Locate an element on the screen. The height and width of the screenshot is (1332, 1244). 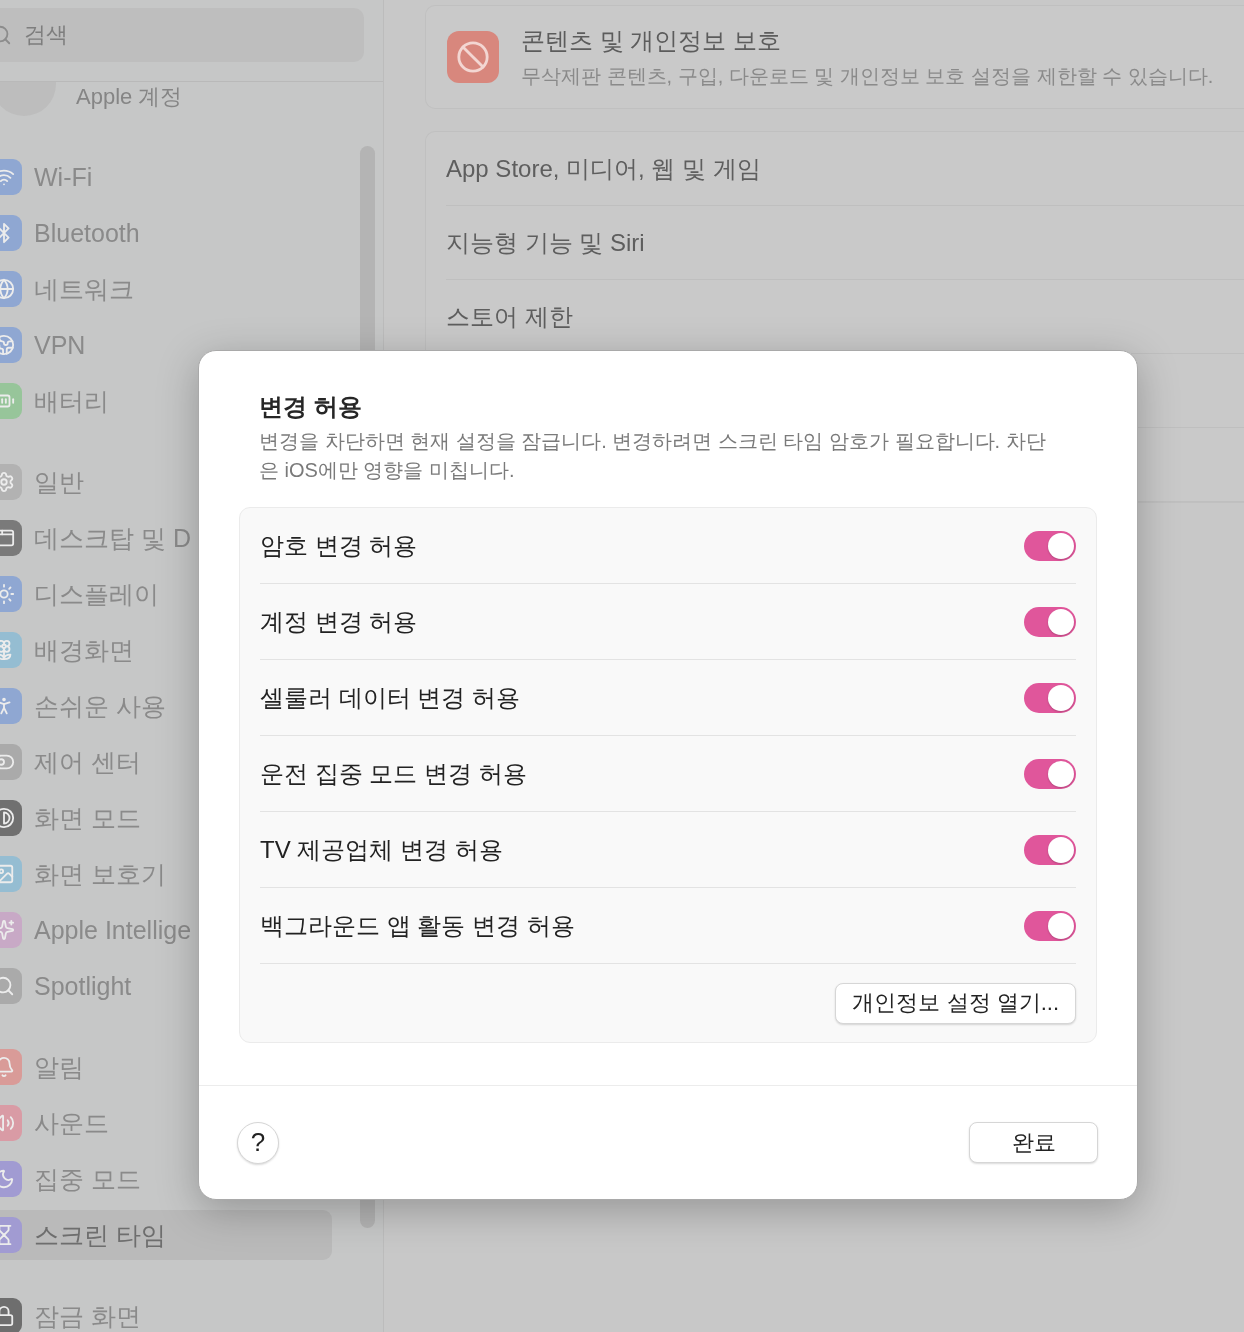
sidebar-item: Spotlight is located at coordinates (166, 986).